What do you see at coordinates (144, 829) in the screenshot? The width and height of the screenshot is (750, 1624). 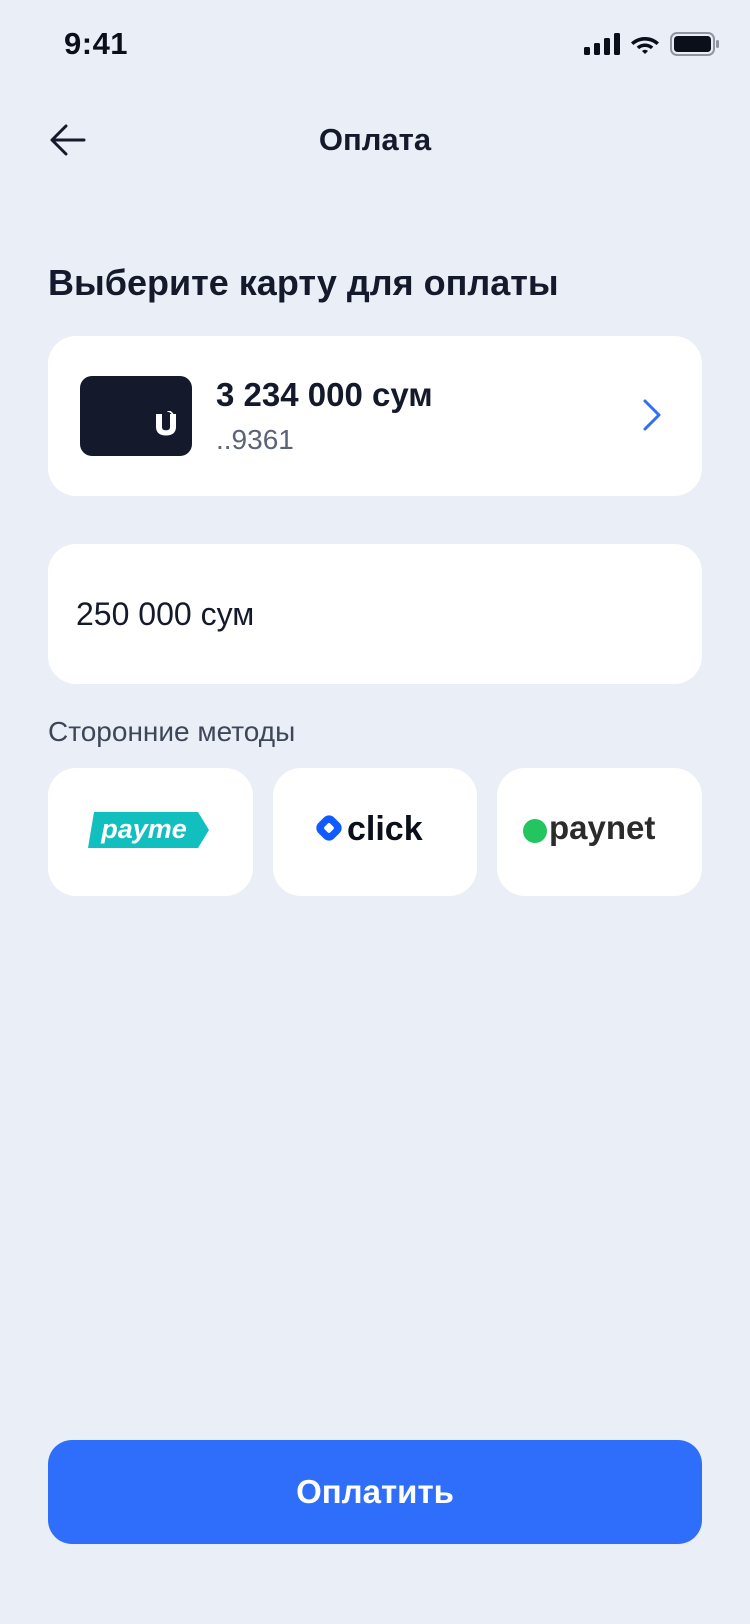 I see `svg-text: payme` at bounding box center [144, 829].